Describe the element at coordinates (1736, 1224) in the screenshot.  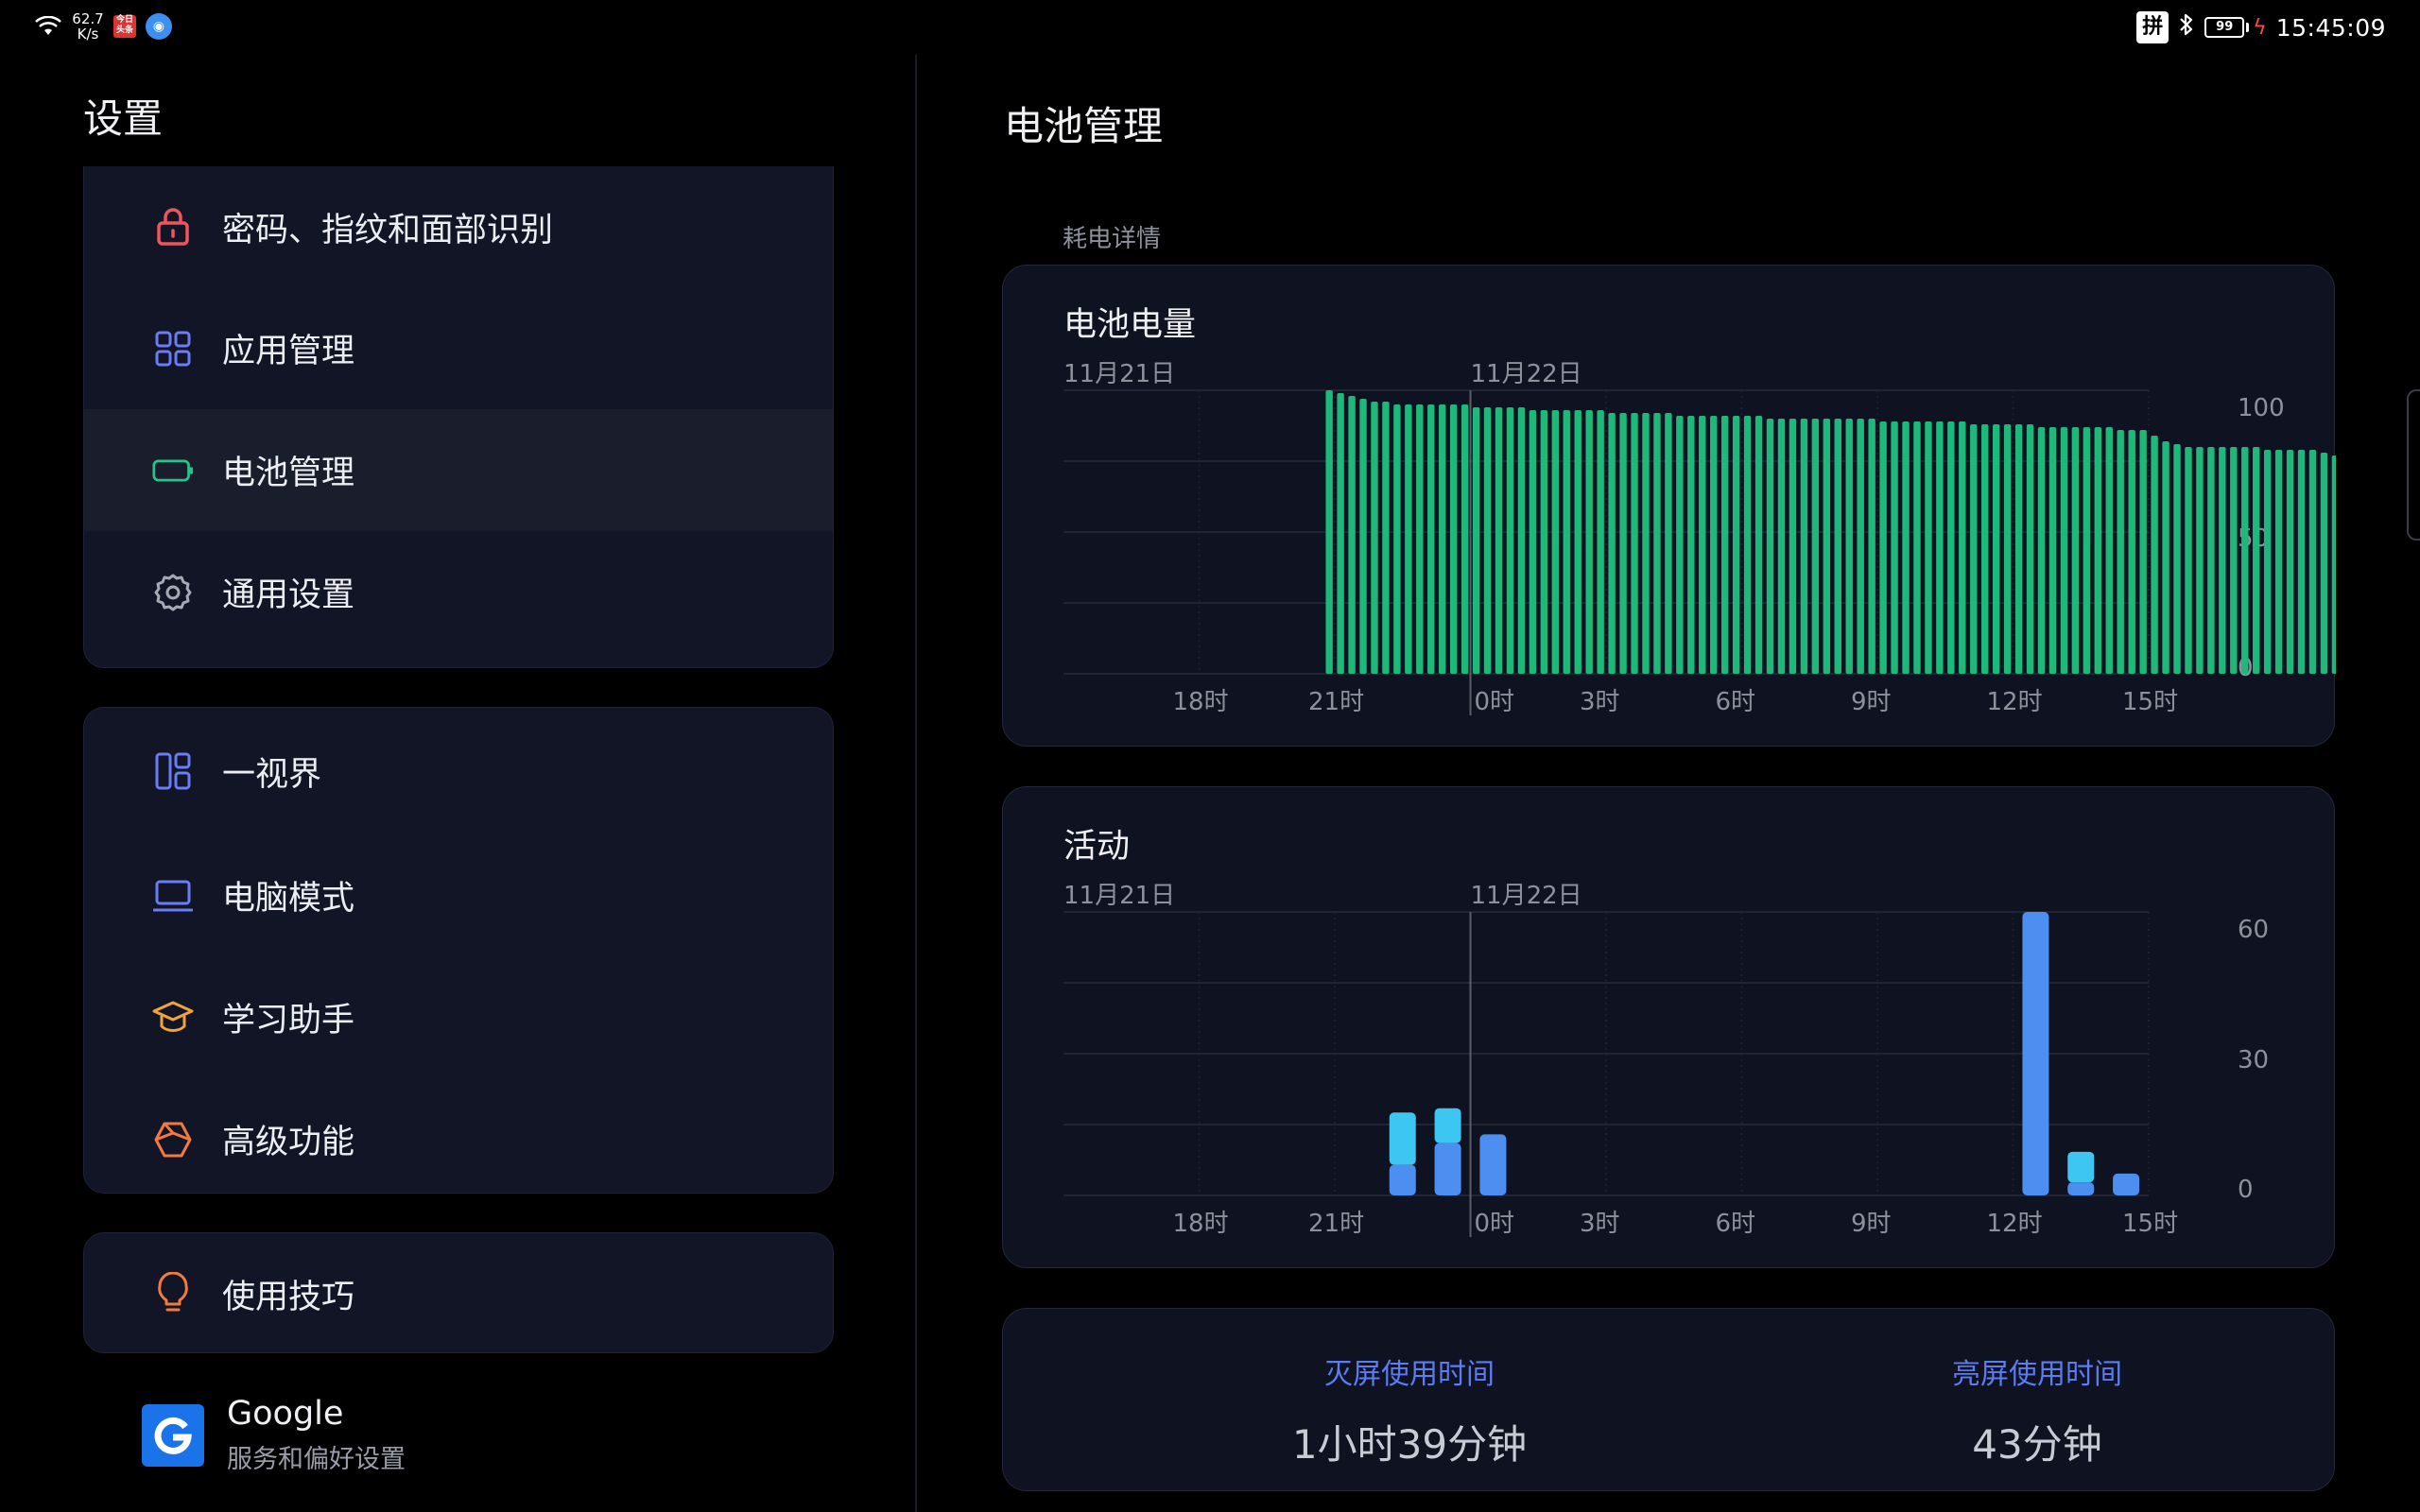
I see `x-tick-label: 6时` at that location.